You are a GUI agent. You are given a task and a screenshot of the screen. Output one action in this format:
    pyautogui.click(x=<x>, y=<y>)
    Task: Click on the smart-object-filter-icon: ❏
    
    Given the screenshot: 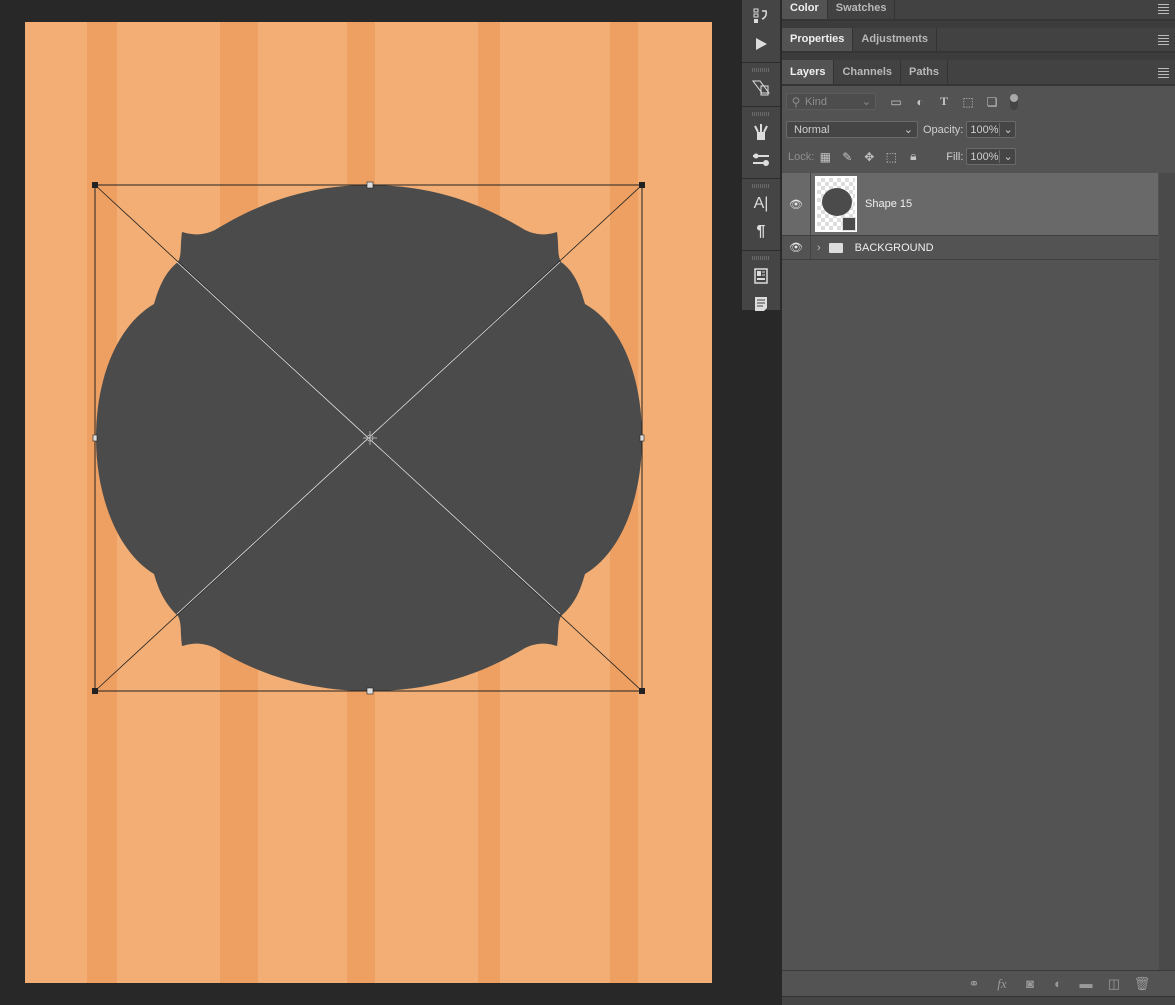 What is the action you would take?
    pyautogui.click(x=992, y=102)
    